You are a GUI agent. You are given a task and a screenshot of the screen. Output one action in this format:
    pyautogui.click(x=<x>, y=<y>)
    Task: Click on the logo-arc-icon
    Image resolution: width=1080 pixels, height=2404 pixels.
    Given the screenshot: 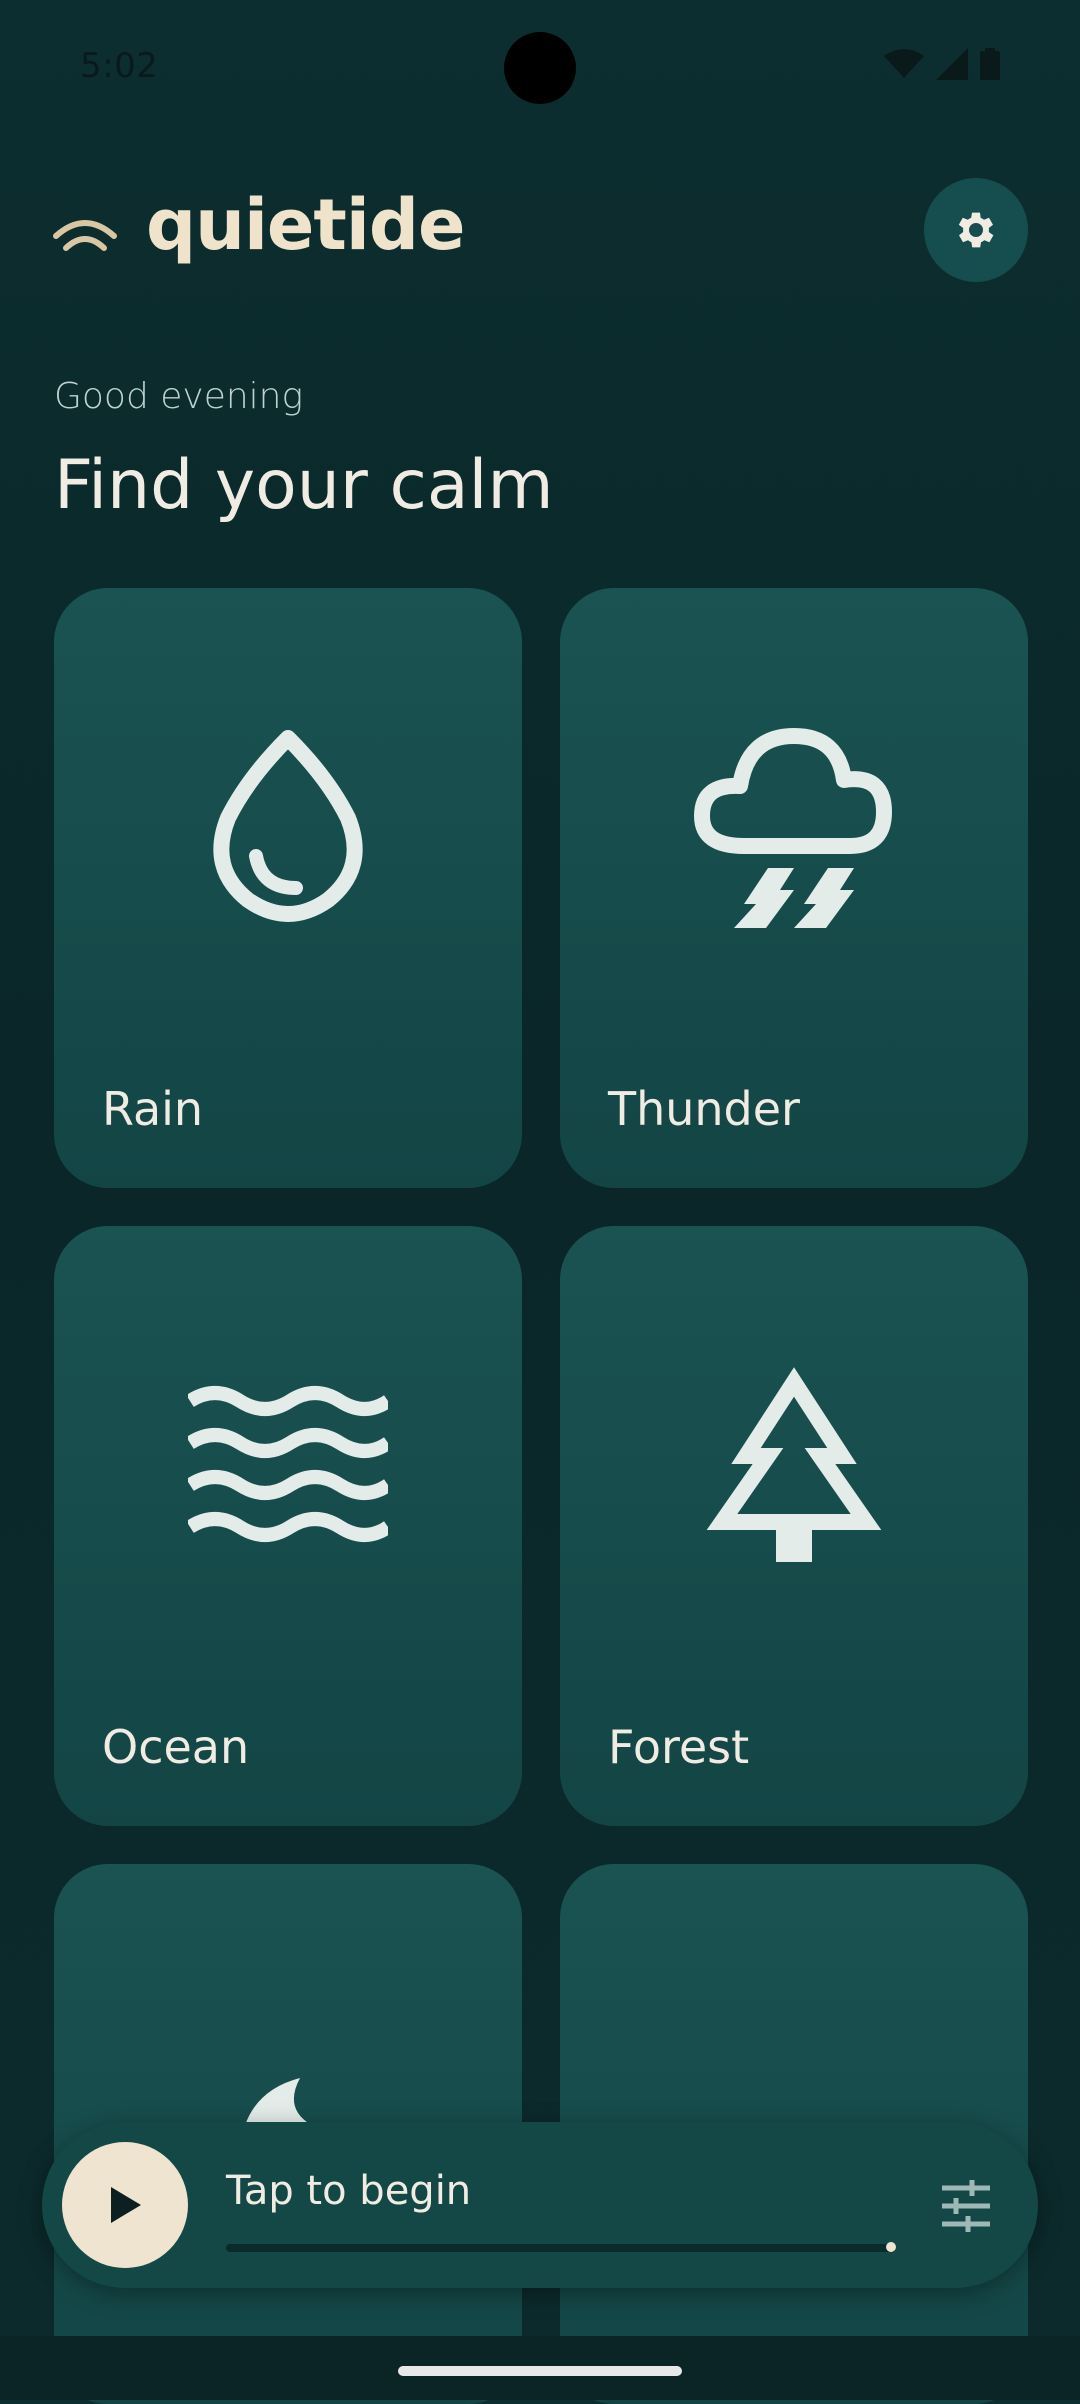 What is the action you would take?
    pyautogui.click(x=85, y=235)
    